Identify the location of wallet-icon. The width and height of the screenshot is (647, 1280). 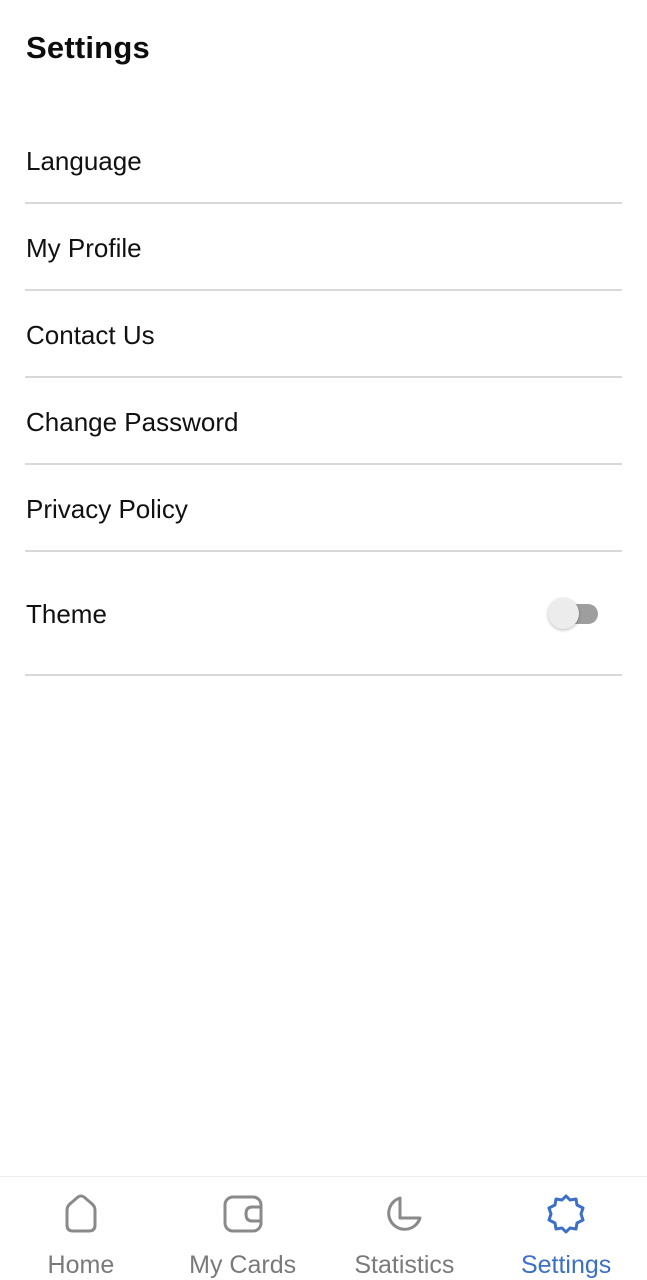
(243, 1214).